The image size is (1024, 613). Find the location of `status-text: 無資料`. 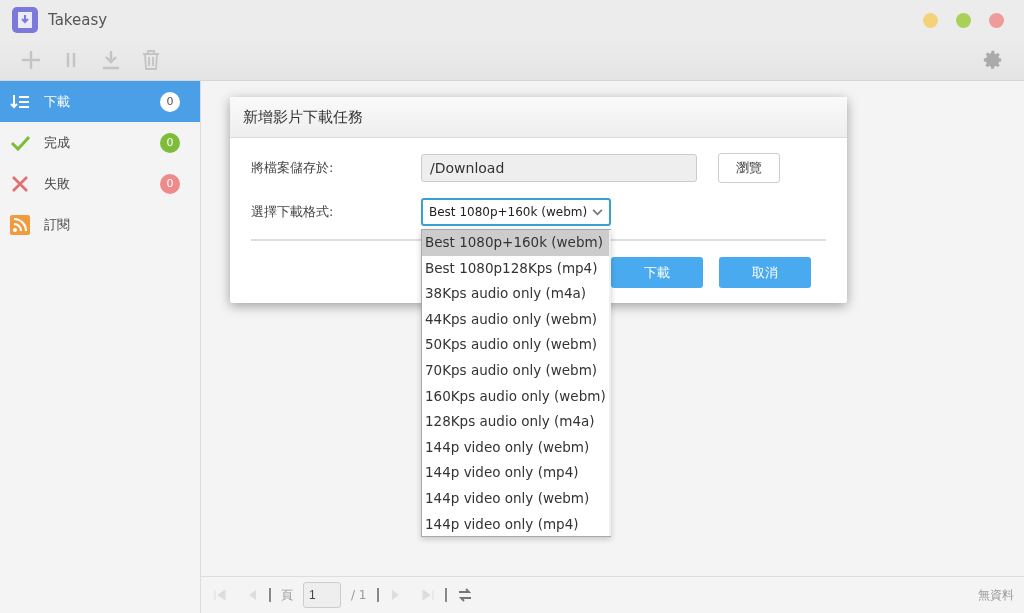

status-text: 無資料 is located at coordinates (996, 595).